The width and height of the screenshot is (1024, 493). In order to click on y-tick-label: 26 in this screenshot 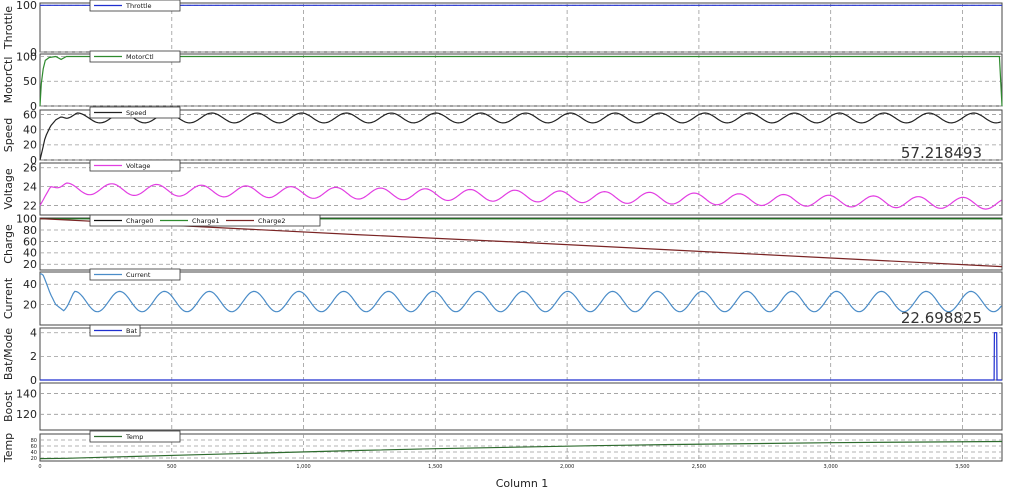, I will do `click(30, 168)`.